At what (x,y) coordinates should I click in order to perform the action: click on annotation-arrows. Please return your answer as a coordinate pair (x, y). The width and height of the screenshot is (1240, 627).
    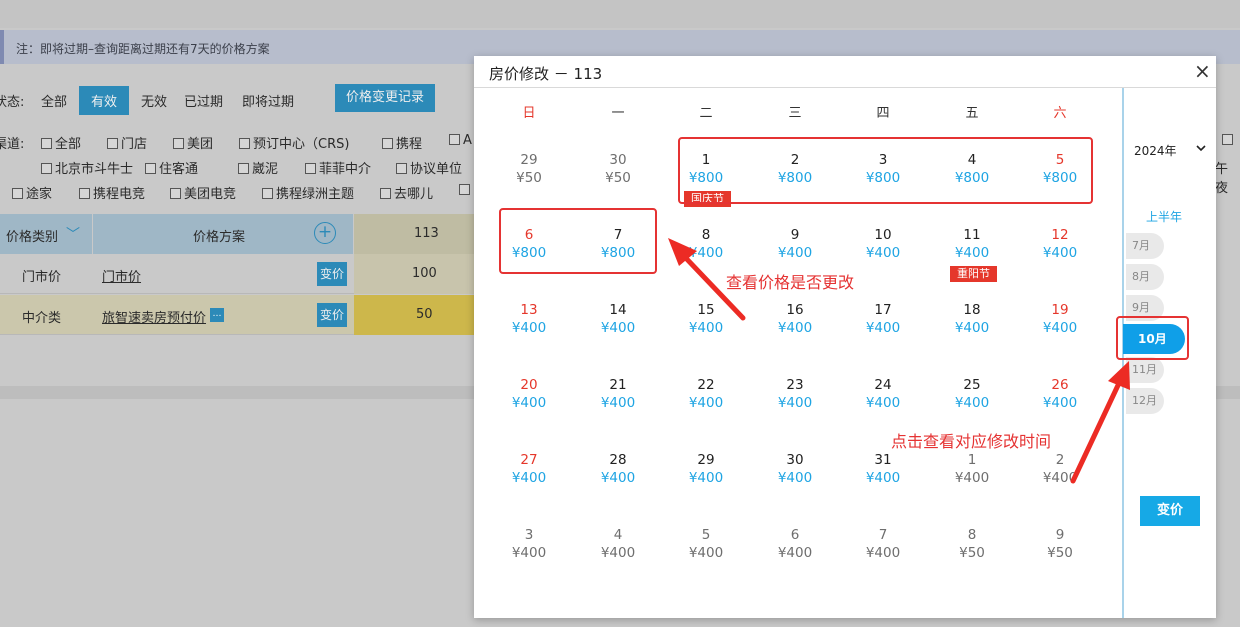
    Looking at the image, I should click on (899, 361).